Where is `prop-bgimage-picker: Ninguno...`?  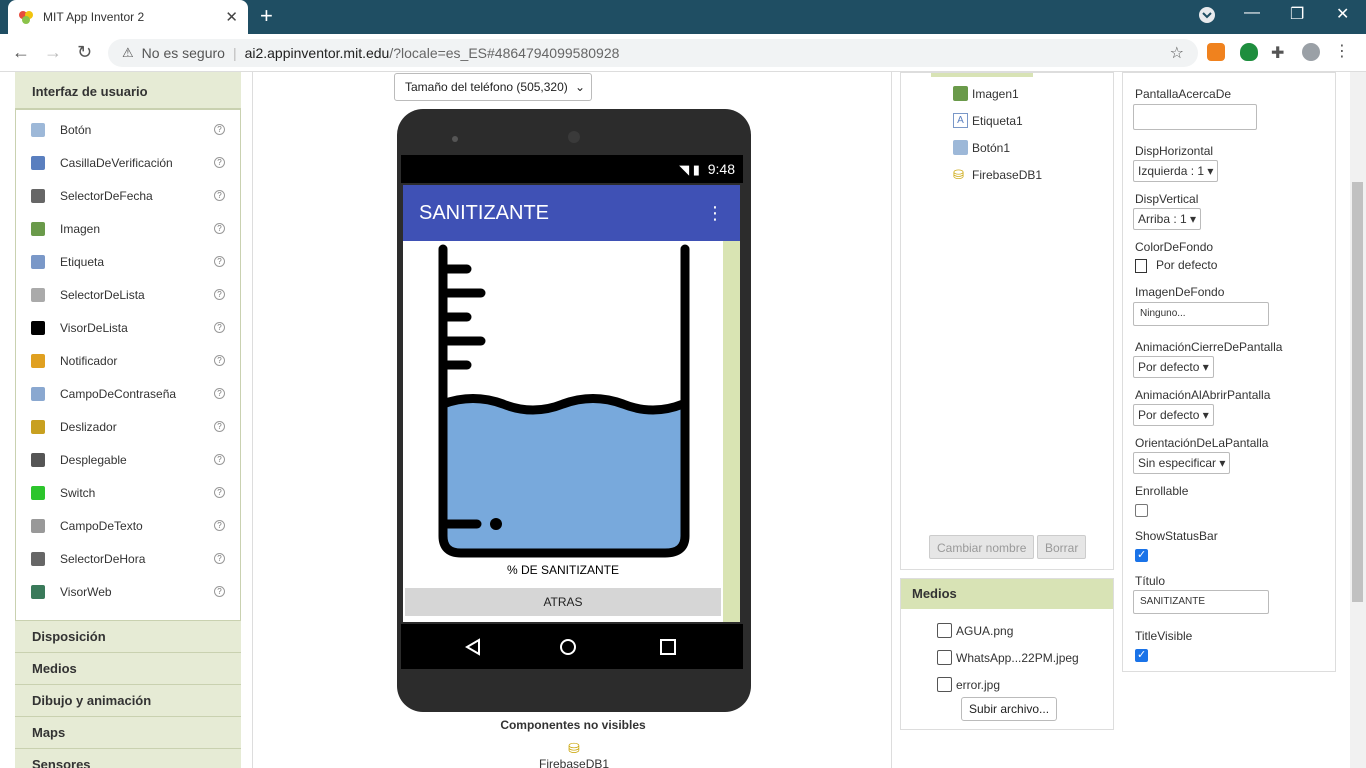 prop-bgimage-picker: Ninguno... is located at coordinates (1201, 314).